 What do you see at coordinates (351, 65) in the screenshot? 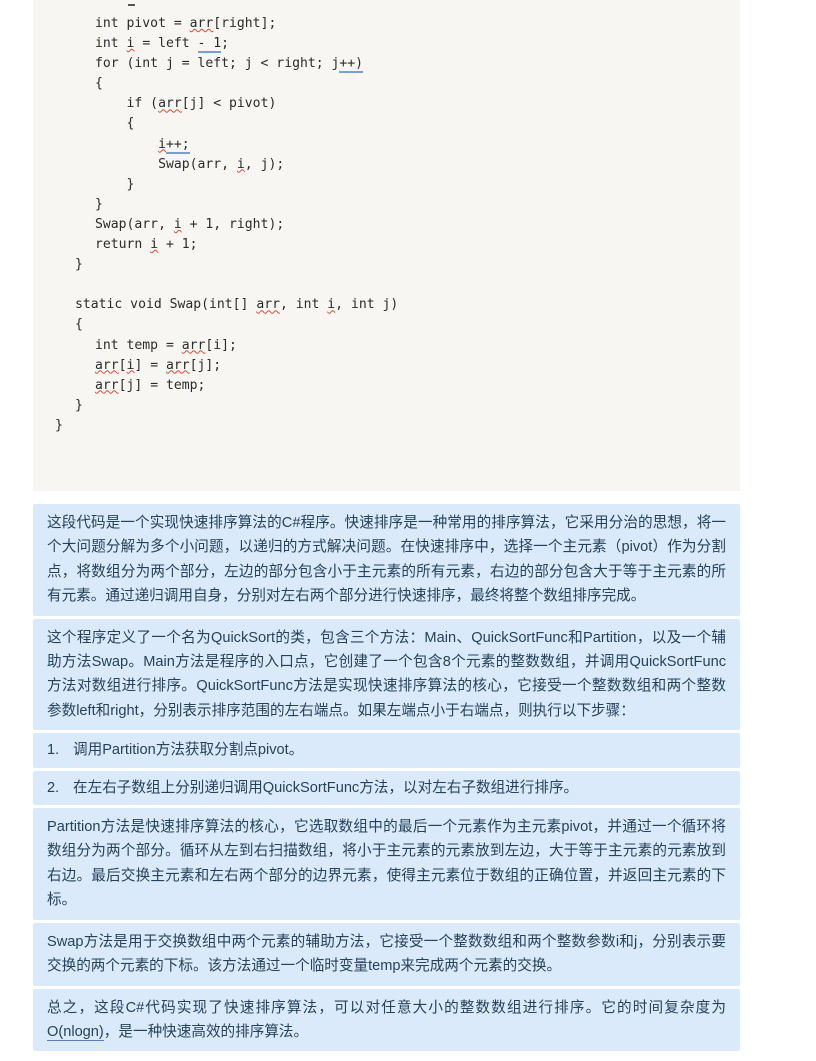
I see `grammar-mark: ++)` at bounding box center [351, 65].